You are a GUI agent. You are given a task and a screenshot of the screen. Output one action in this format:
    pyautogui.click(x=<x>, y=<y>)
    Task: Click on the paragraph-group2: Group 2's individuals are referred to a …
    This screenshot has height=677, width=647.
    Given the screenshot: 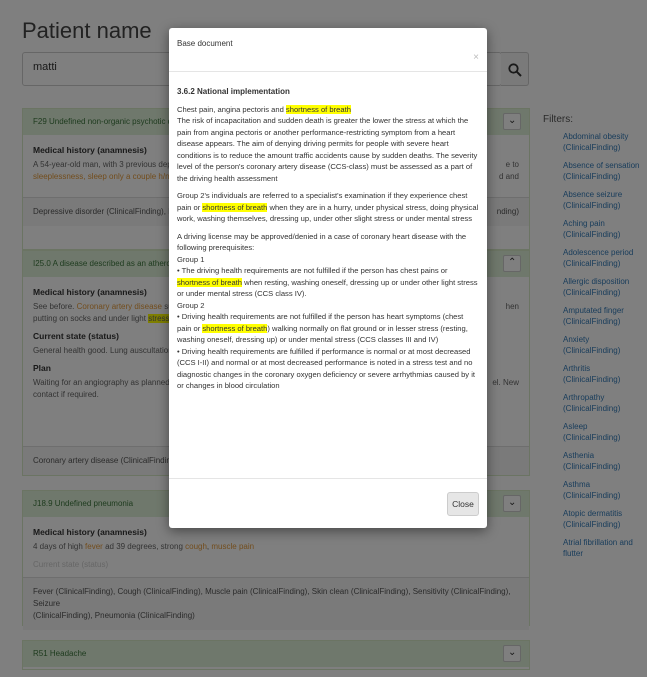 What is the action you would take?
    pyautogui.click(x=328, y=207)
    